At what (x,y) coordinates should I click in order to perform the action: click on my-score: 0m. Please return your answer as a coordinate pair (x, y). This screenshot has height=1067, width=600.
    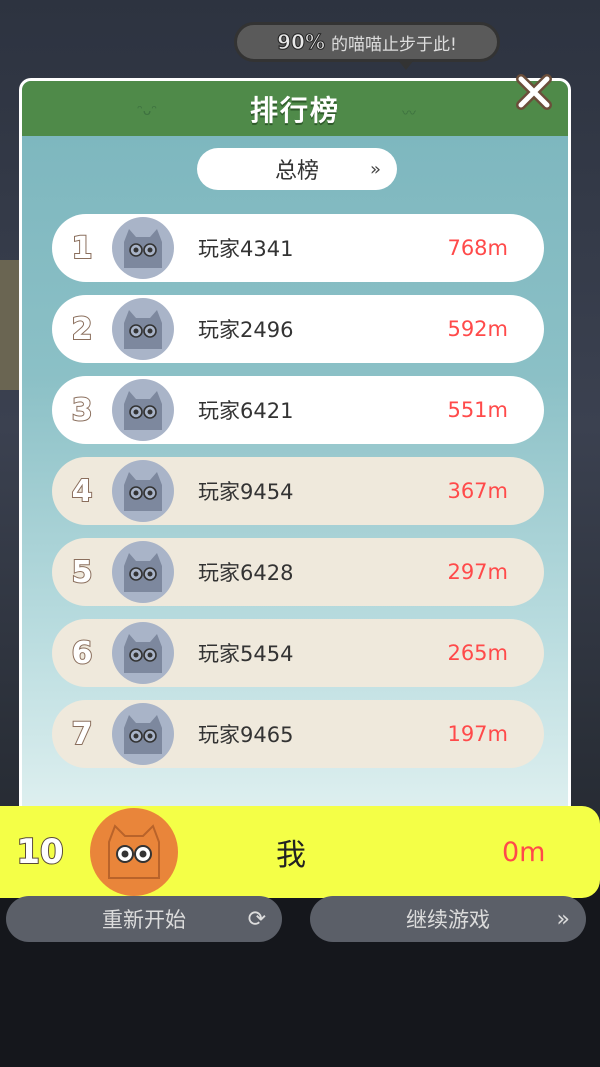
    Looking at the image, I should click on (524, 852).